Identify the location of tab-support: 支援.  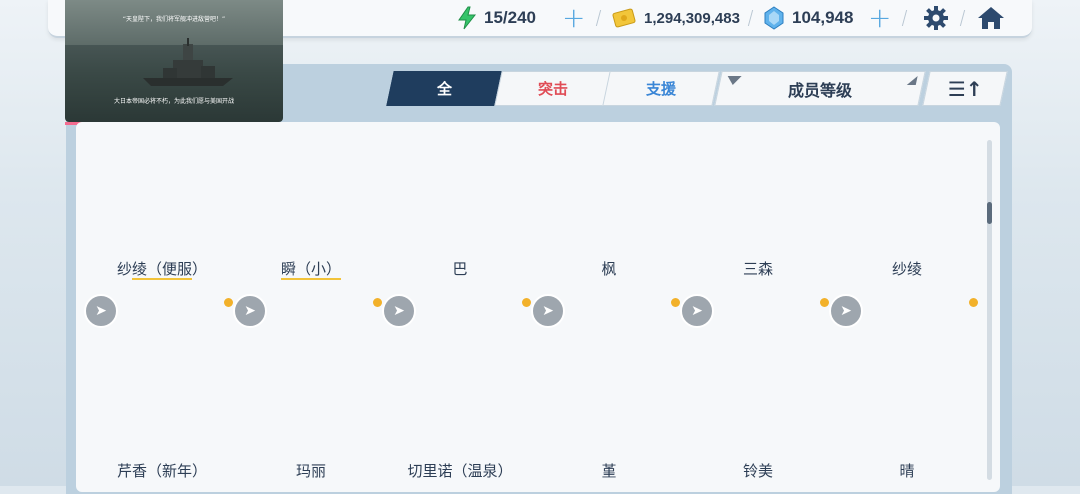
(661, 88).